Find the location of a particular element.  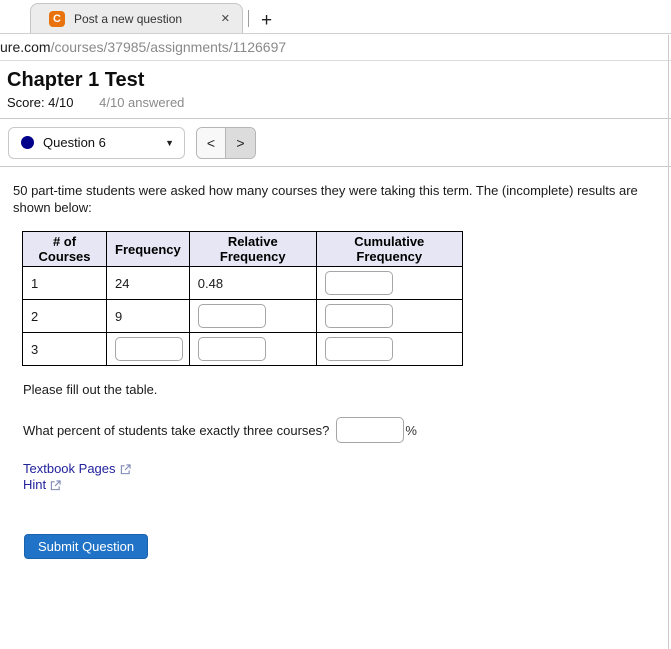

cell-courses-2: 2 is located at coordinates (64, 316).